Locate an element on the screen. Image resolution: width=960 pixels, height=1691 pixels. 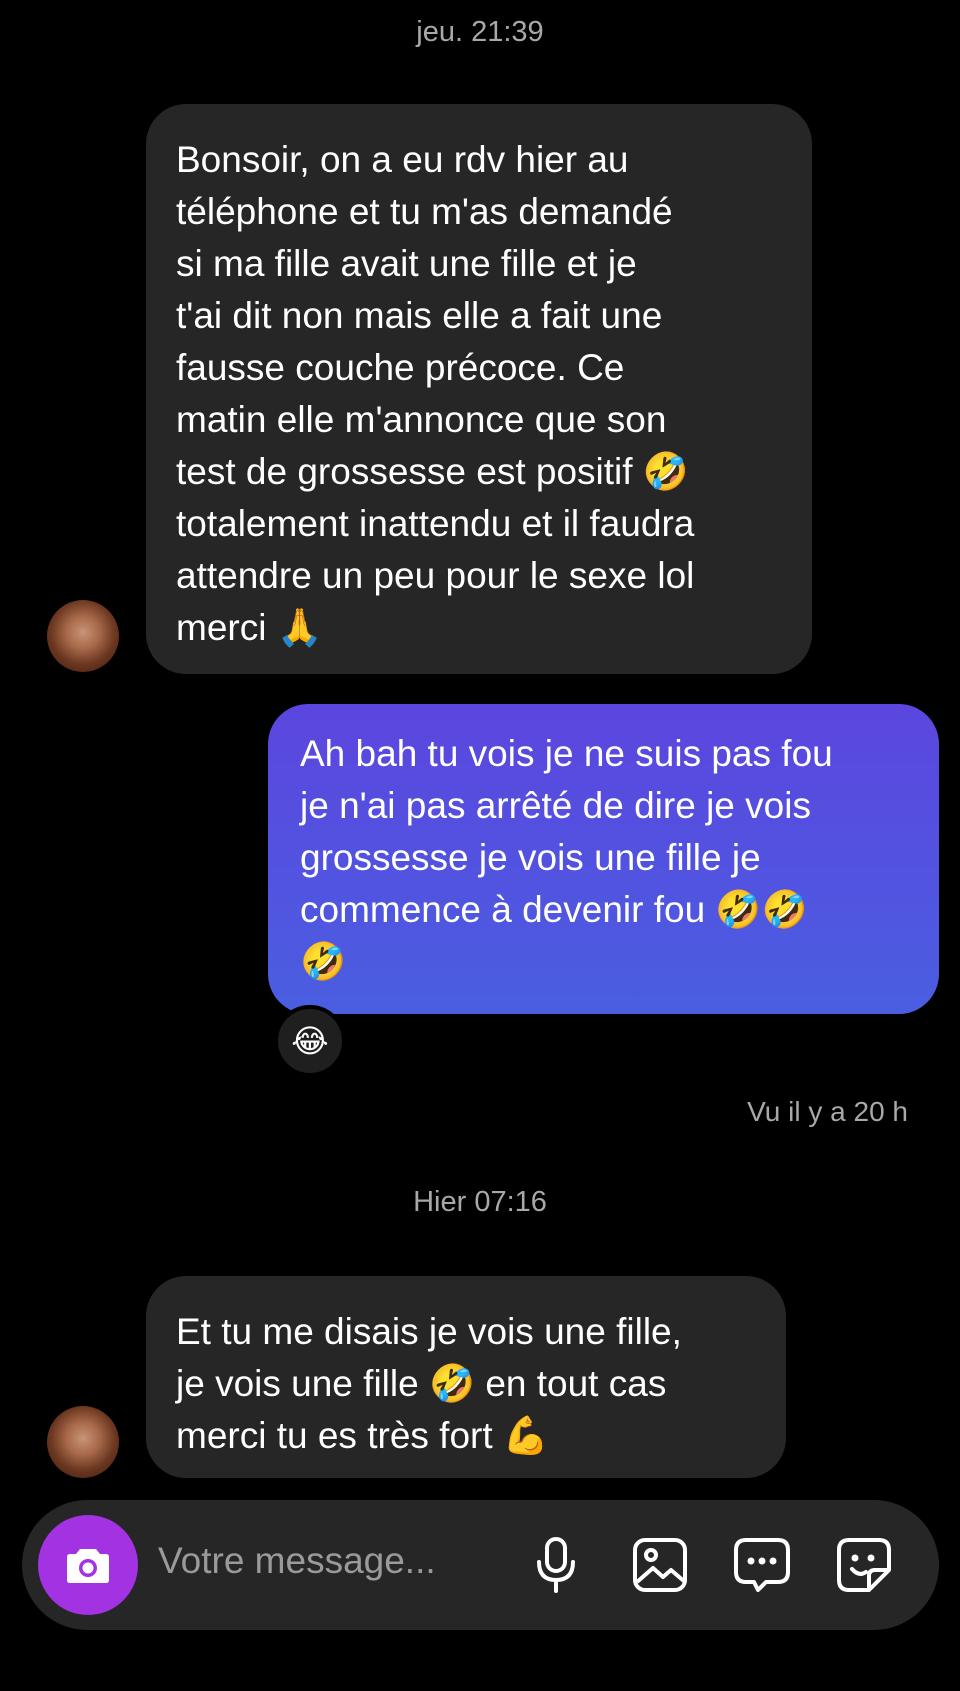
microphone-button is located at coordinates (556, 1565).